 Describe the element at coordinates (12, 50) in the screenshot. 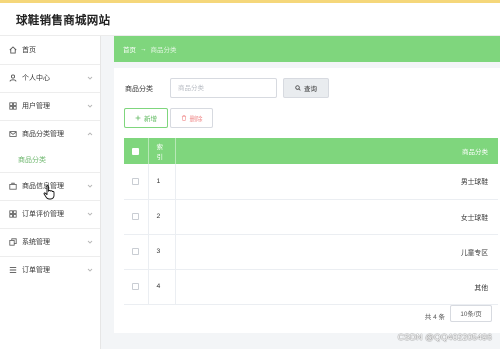

I see `home-icon` at that location.